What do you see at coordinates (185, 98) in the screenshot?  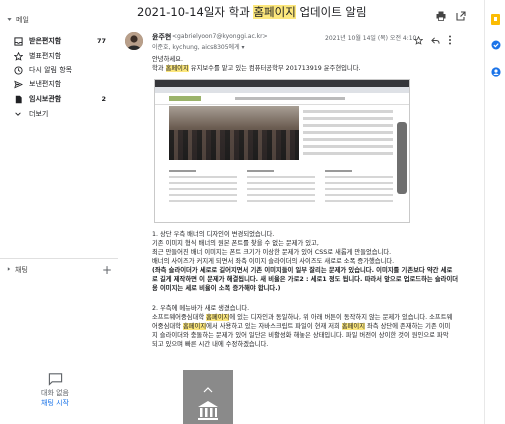 I see `site-logo` at bounding box center [185, 98].